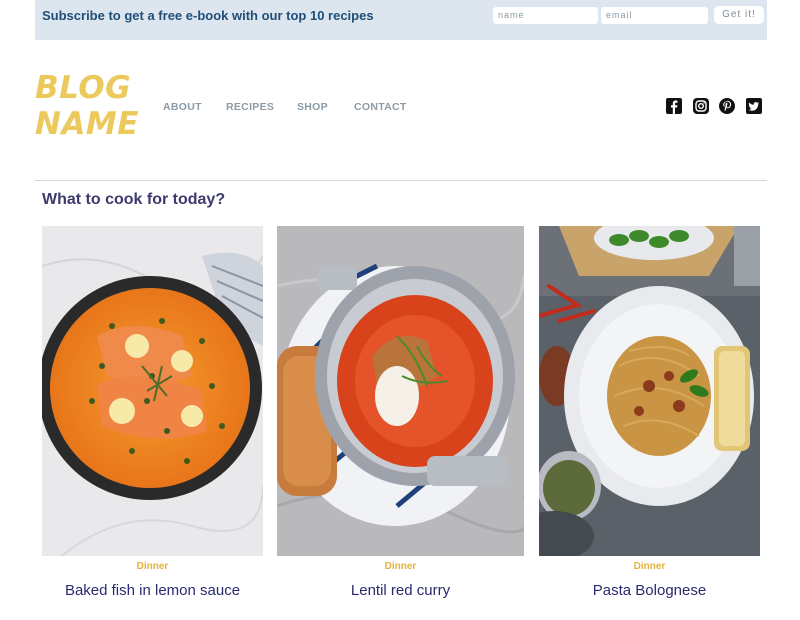 Image resolution: width=800 pixels, height=620 pixels. I want to click on nav-item-shop: SHOP, so click(312, 107).